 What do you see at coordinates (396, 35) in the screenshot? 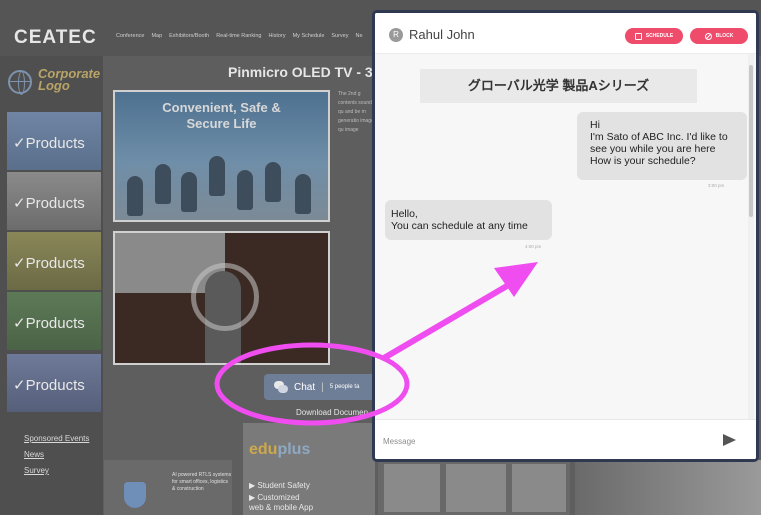
I see `avatar: R` at bounding box center [396, 35].